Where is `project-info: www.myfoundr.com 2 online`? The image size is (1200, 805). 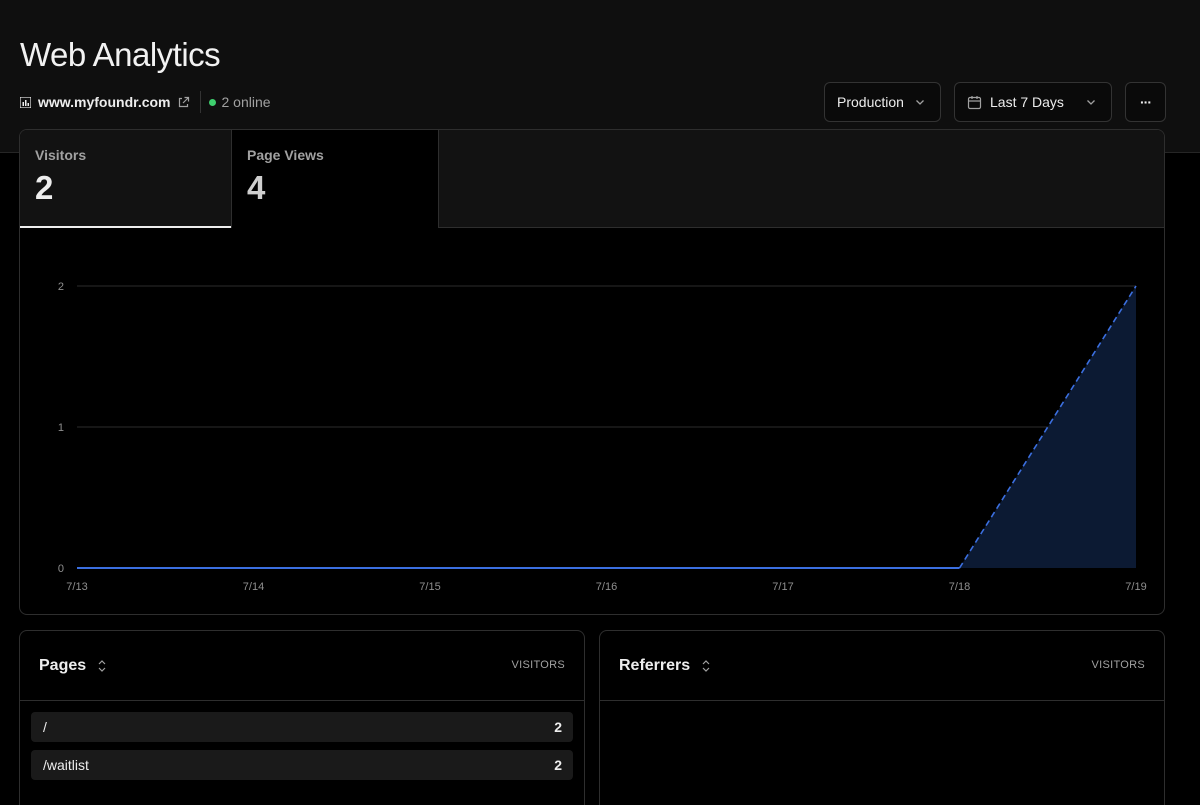 project-info: www.myfoundr.com 2 online is located at coordinates (145, 102).